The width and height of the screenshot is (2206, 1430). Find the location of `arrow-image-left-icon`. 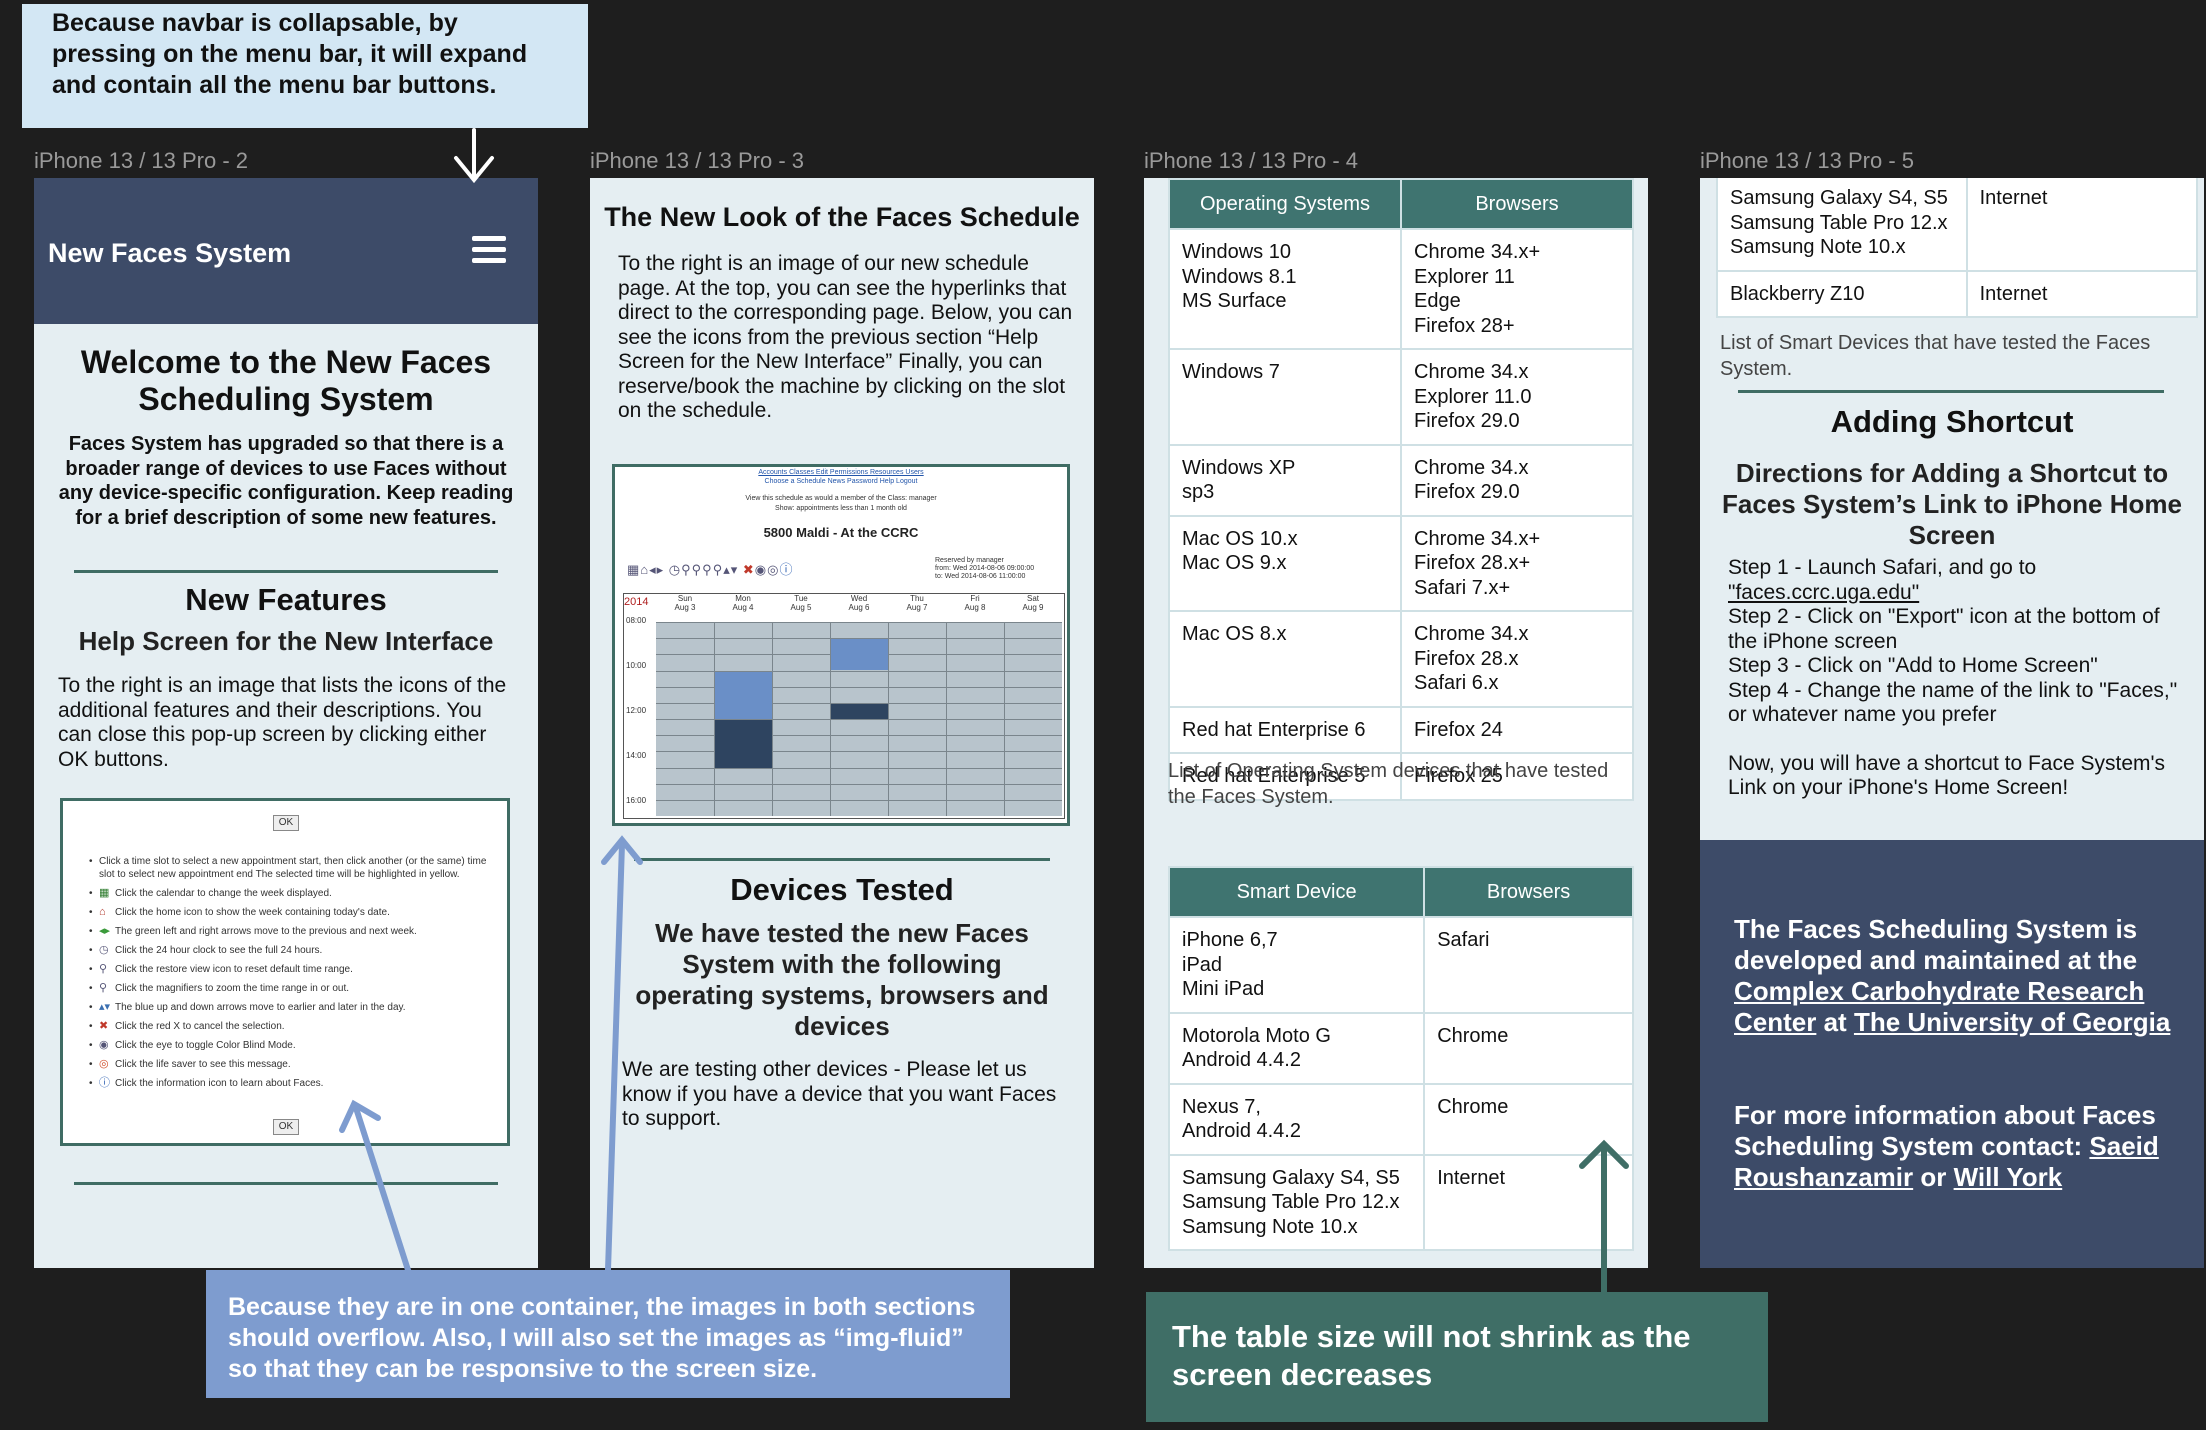

arrow-image-left-icon is located at coordinates (375, 1186).